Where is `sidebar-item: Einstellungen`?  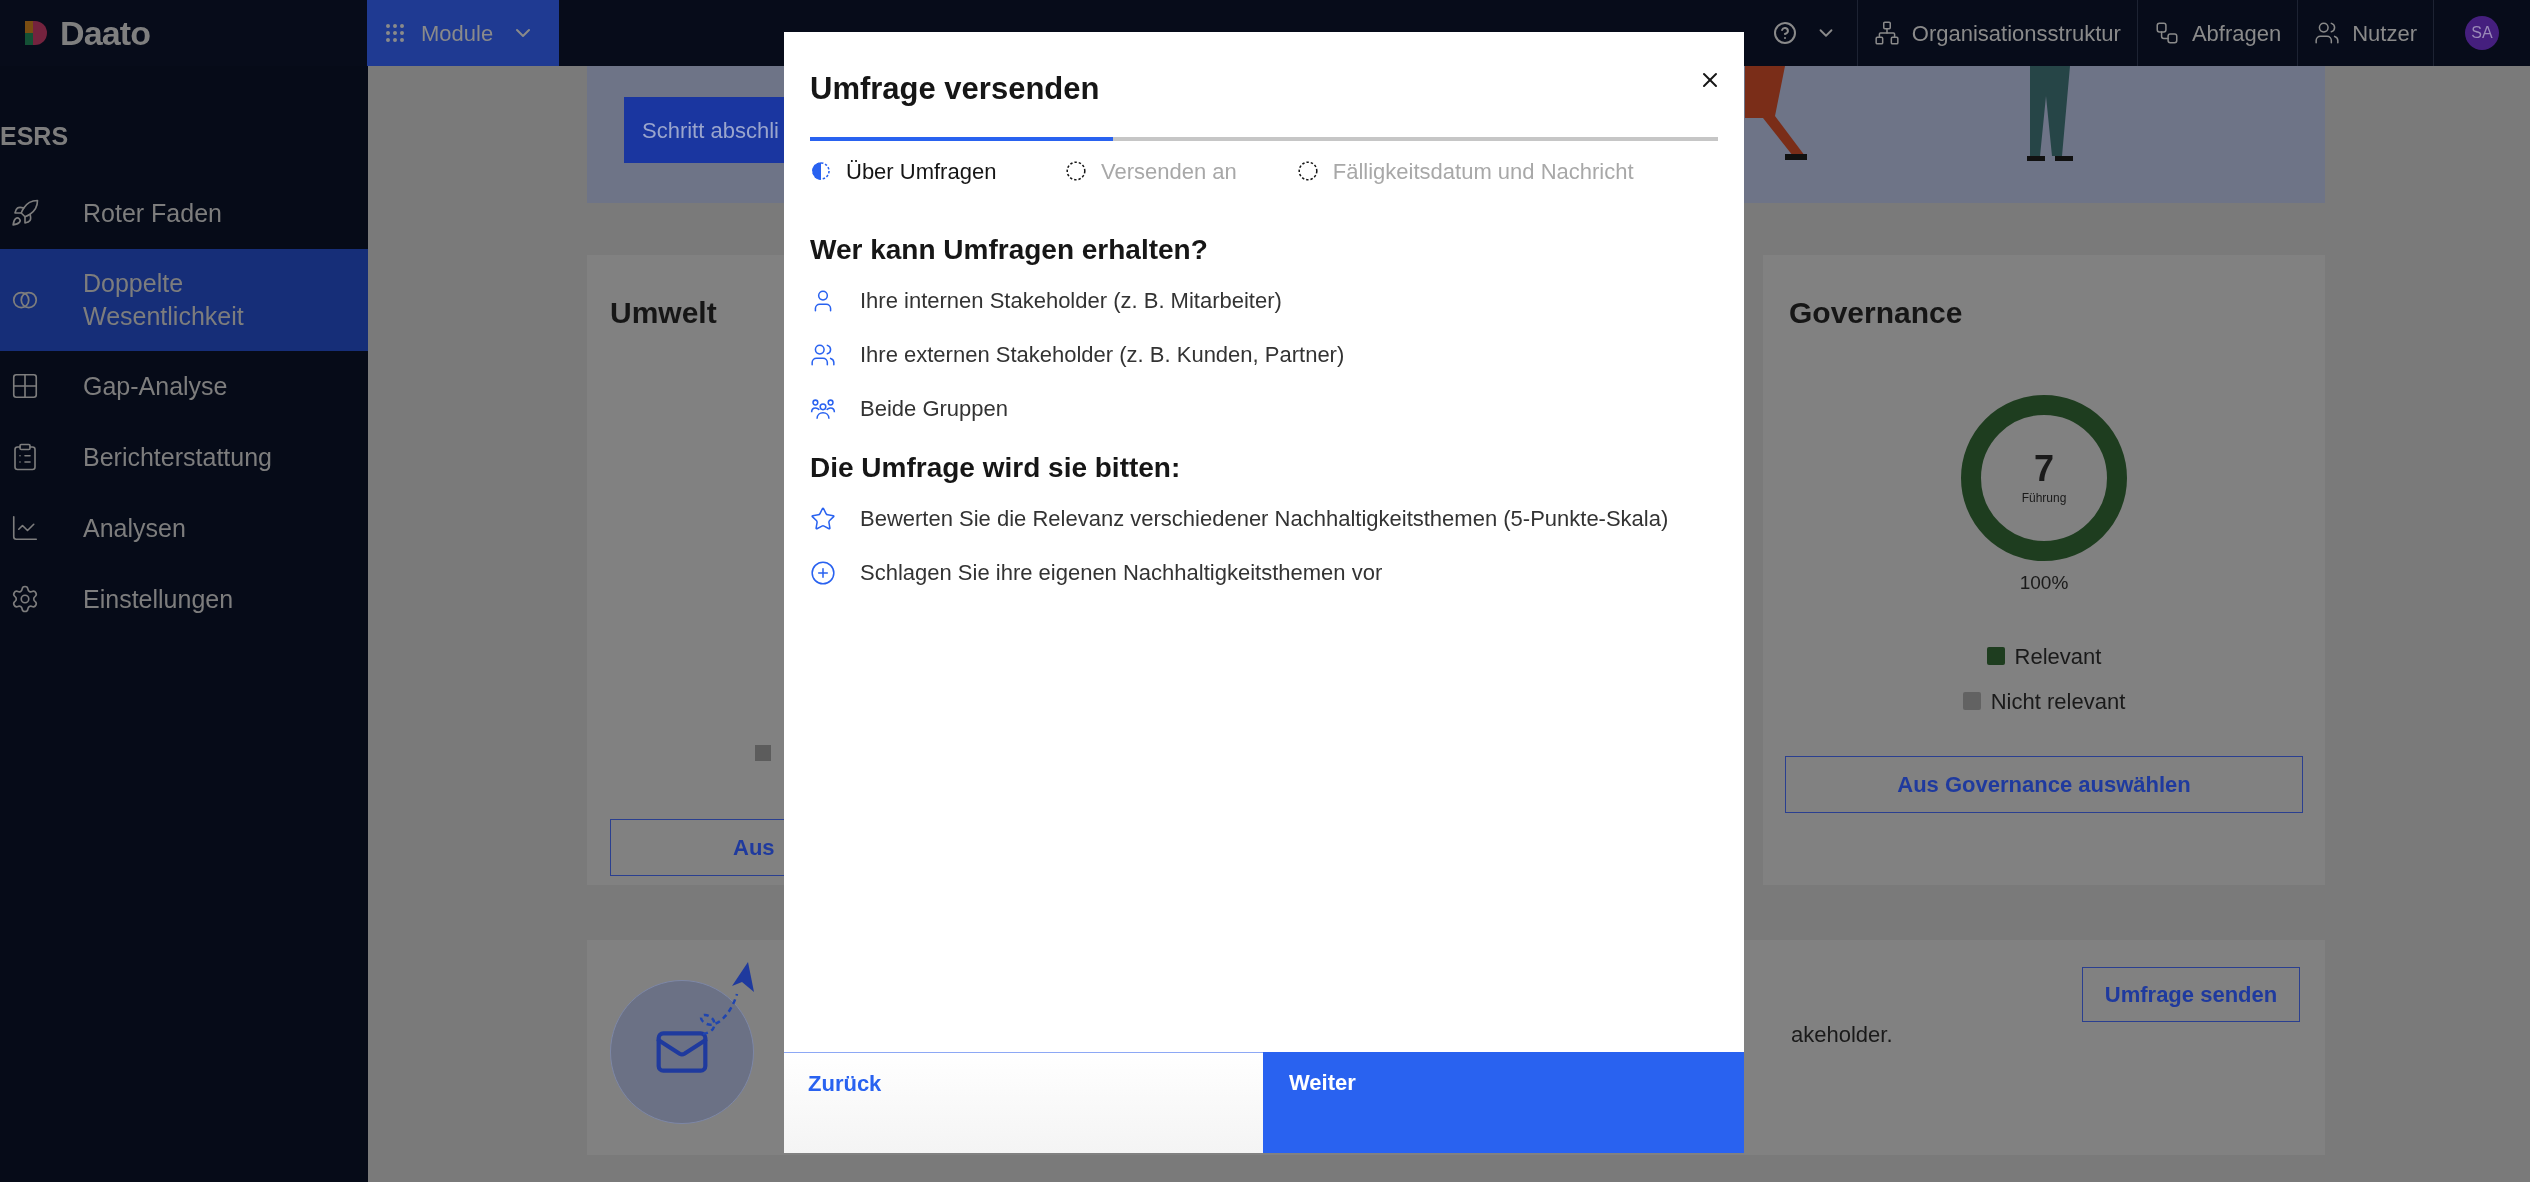 sidebar-item: Einstellungen is located at coordinates (184, 599).